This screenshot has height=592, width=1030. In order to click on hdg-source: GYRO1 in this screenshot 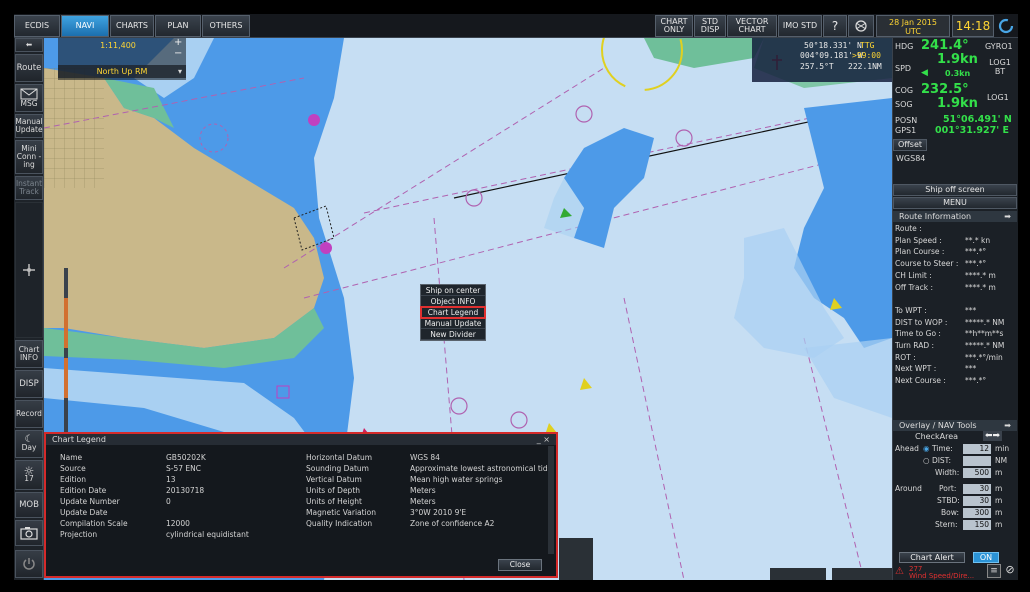, I will do `click(999, 46)`.